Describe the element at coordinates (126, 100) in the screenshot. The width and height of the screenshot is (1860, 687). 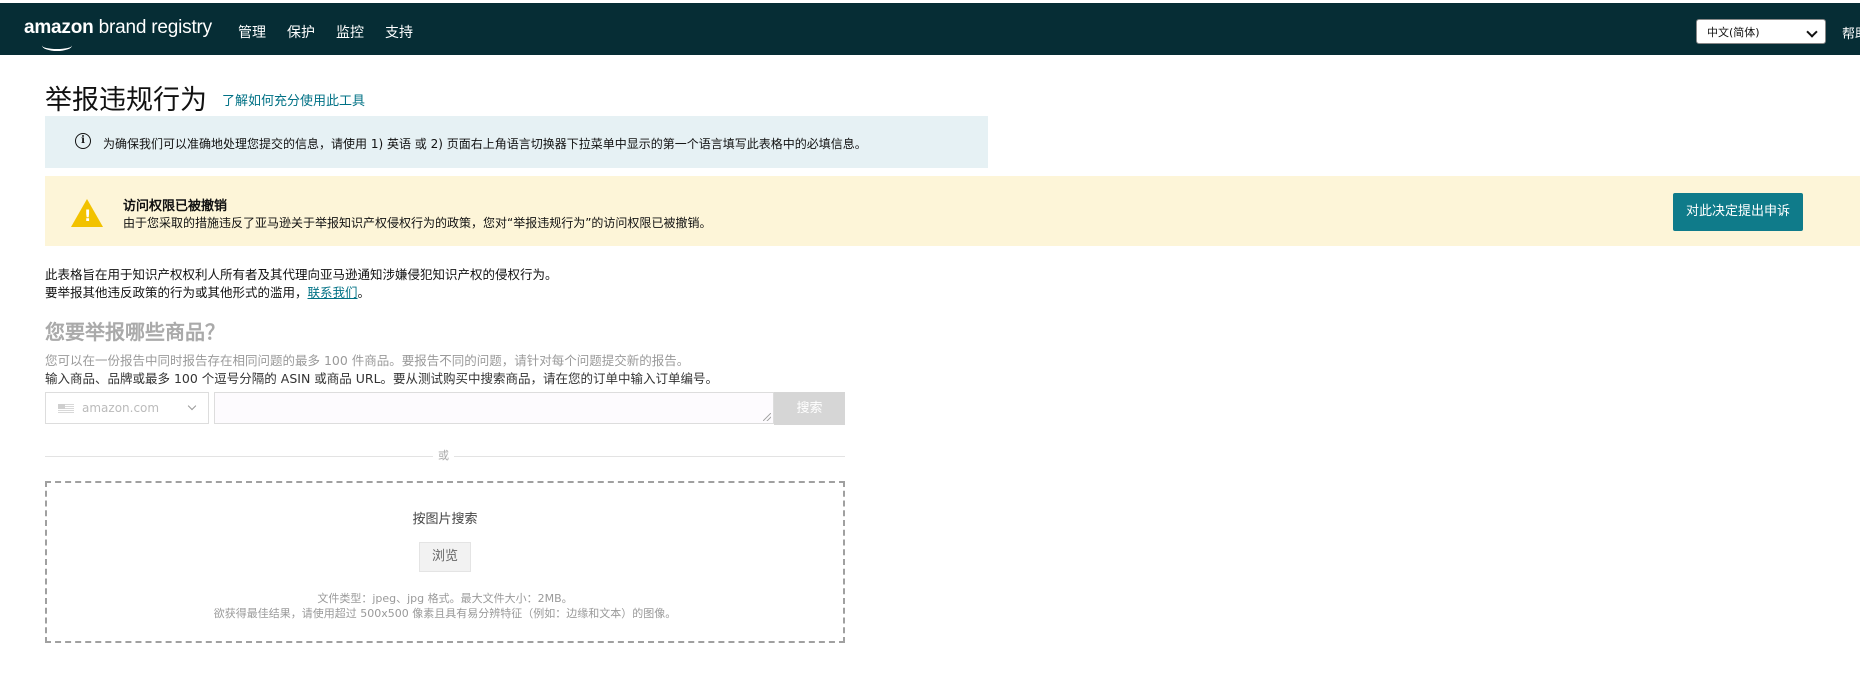
I see `page-title: 举报违规行为` at that location.